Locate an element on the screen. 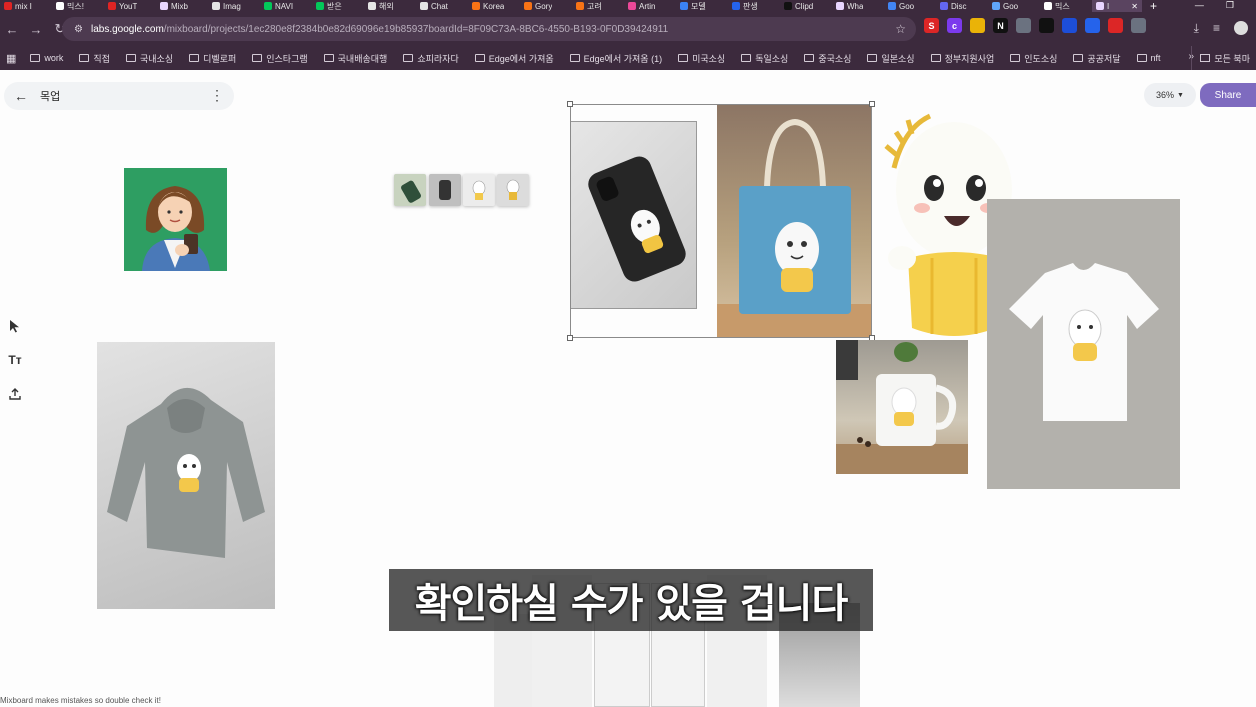  thumbnail-phone-case is located at coordinates (410, 190).